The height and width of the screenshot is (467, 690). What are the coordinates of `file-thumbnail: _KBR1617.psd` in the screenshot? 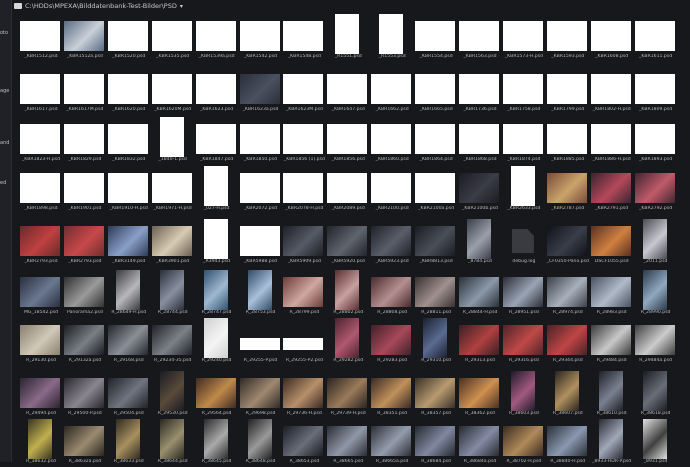 It's located at (41, 91).